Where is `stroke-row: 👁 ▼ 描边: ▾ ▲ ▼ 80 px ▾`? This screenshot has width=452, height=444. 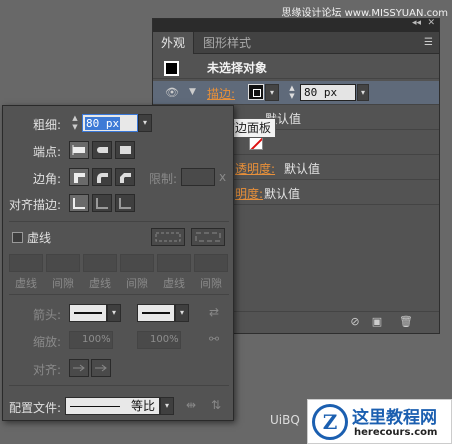 stroke-row: 👁 ▼ 描边: ▾ ▲ ▼ 80 px ▾ is located at coordinates (296, 93).